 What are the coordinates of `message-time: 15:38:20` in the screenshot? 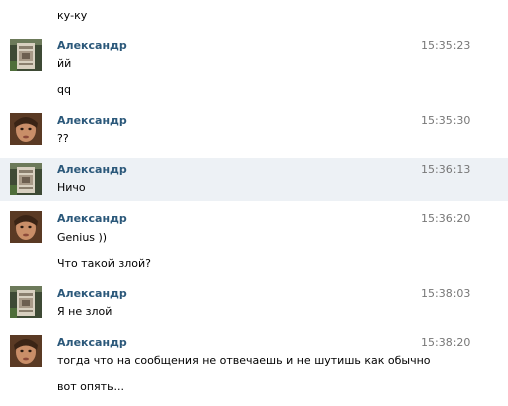 It's located at (445, 343).